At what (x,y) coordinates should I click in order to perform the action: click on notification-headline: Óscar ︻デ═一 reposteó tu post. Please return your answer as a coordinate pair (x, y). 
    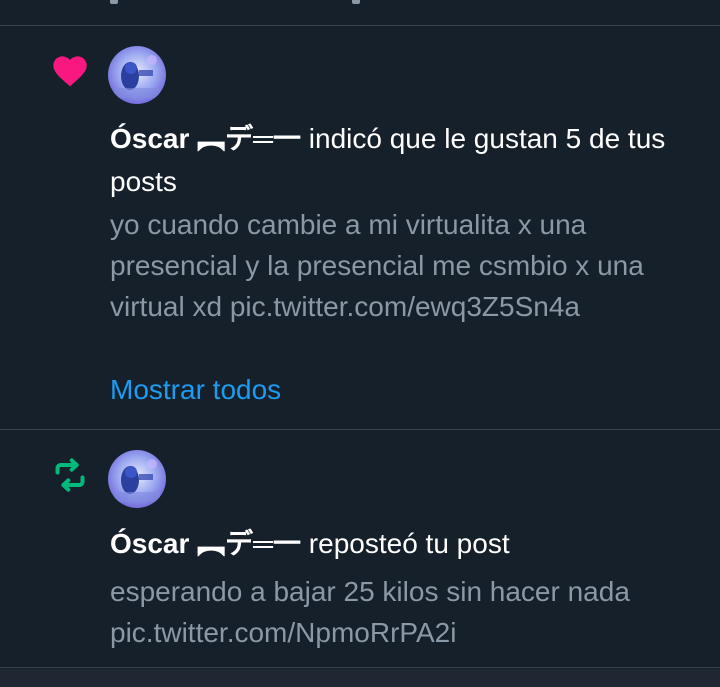
    Looking at the image, I should click on (405, 543).